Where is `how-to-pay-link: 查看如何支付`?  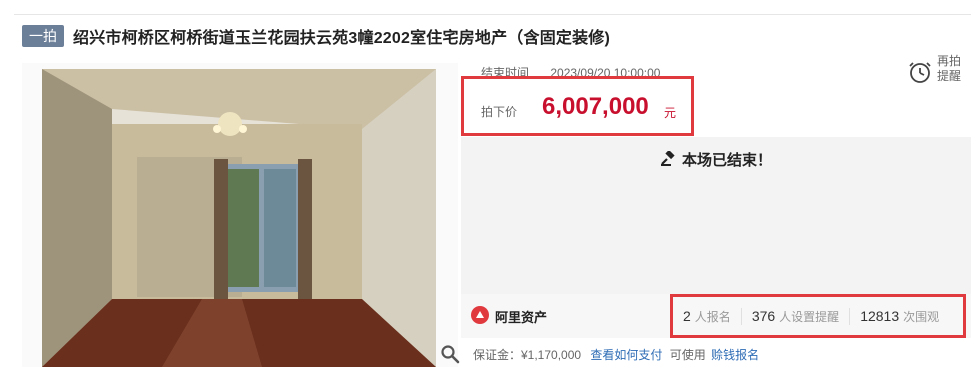 how-to-pay-link: 查看如何支付 is located at coordinates (626, 355).